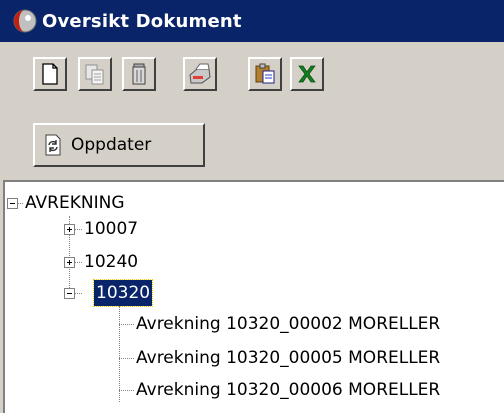  I want to click on app-icon, so click(25, 21).